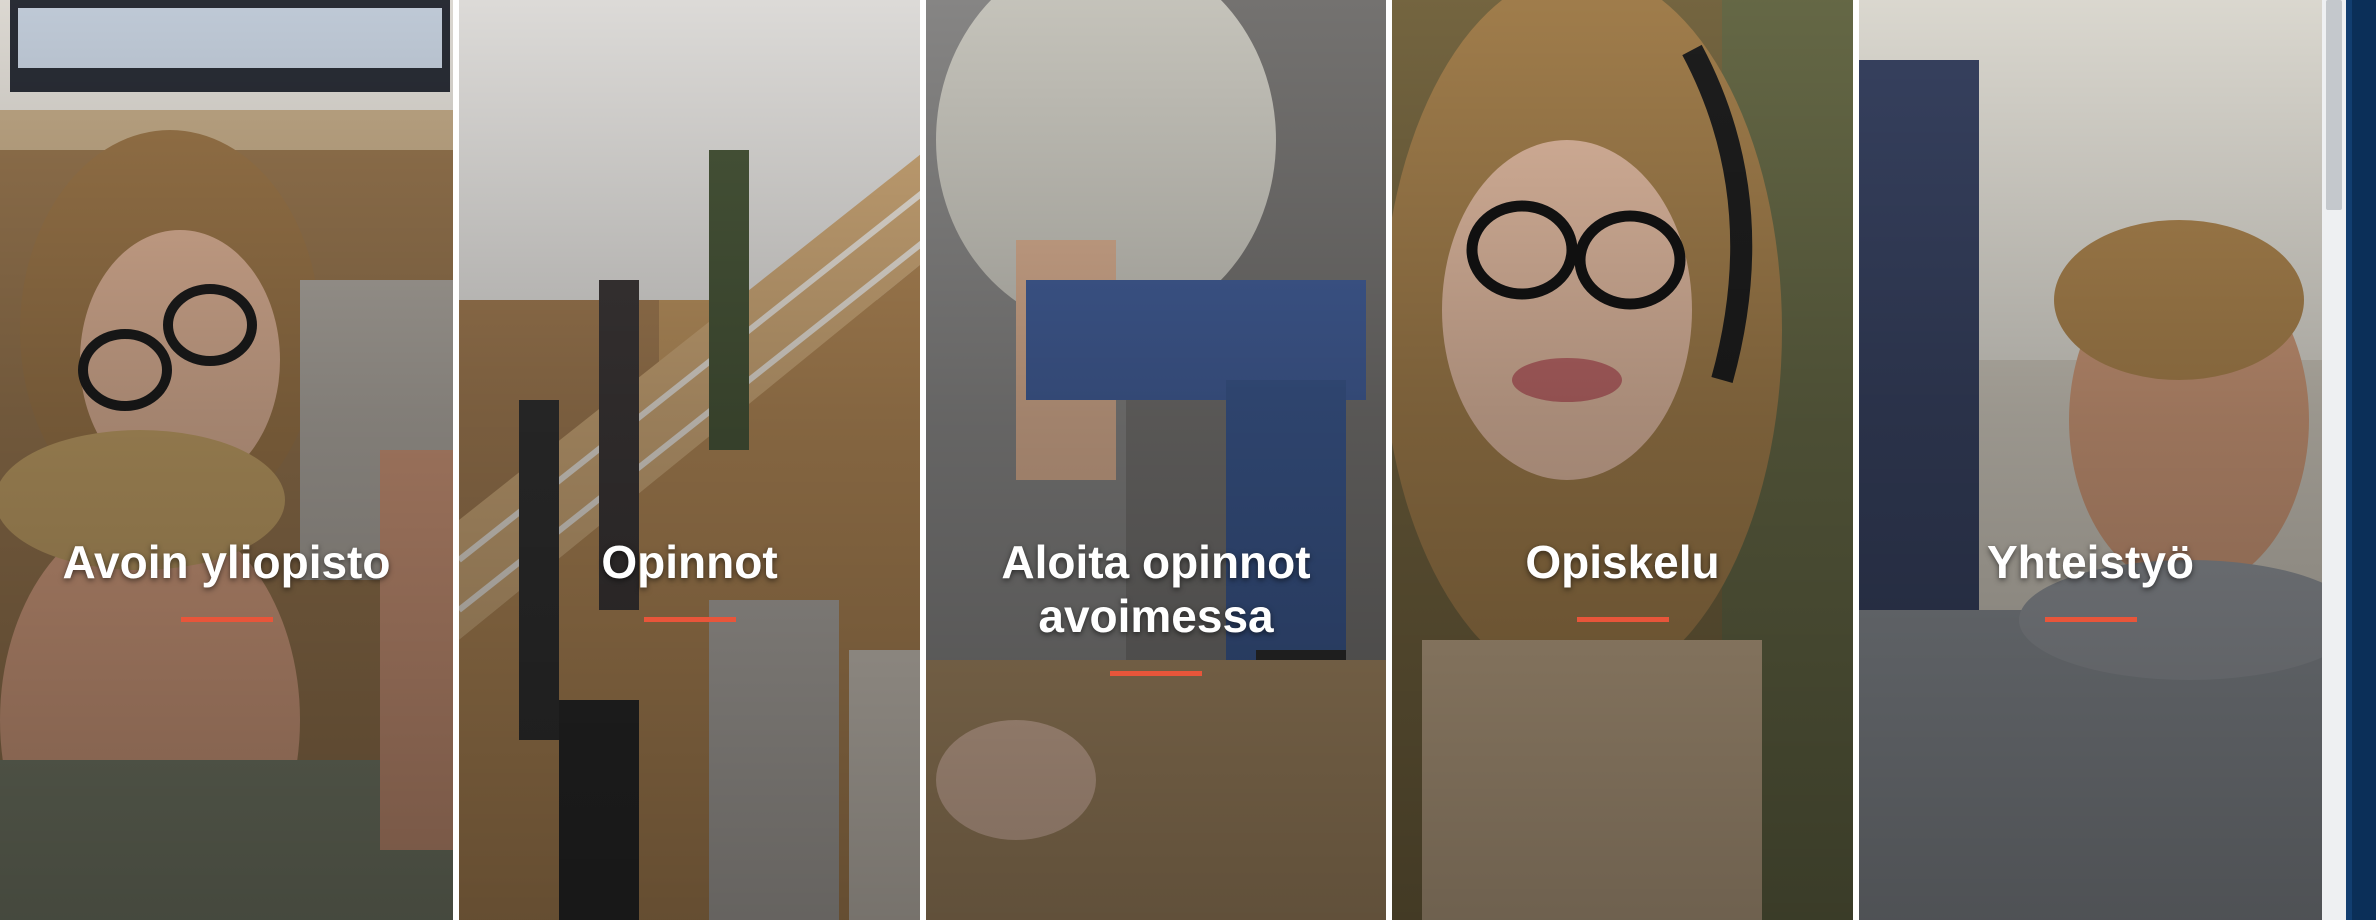 This screenshot has height=920, width=2376. Describe the element at coordinates (2334, 460) in the screenshot. I see `vertical-scrollbar` at that location.